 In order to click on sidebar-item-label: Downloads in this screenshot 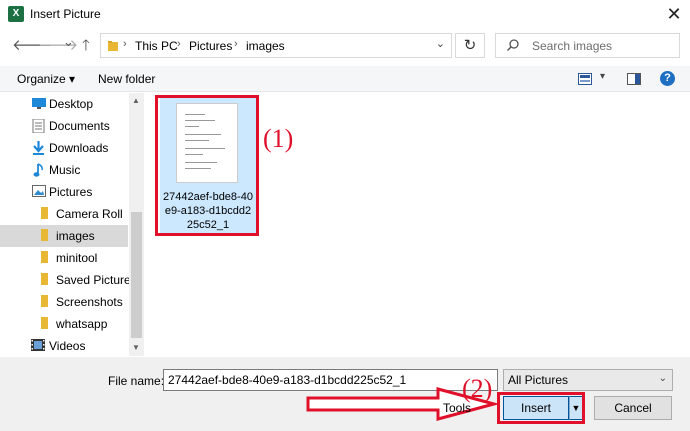, I will do `click(79, 148)`.